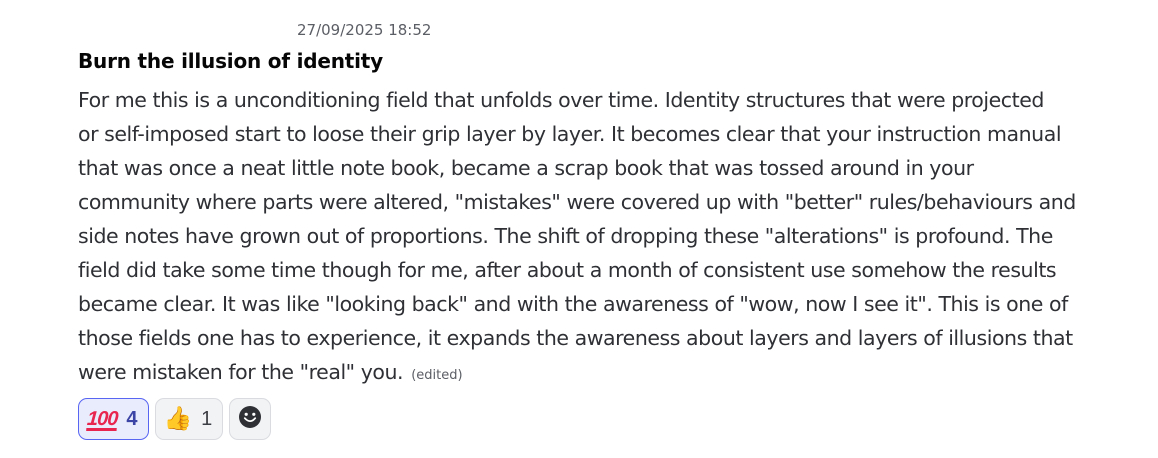  I want to click on reaction-hundred-points: 100 4, so click(113, 419).